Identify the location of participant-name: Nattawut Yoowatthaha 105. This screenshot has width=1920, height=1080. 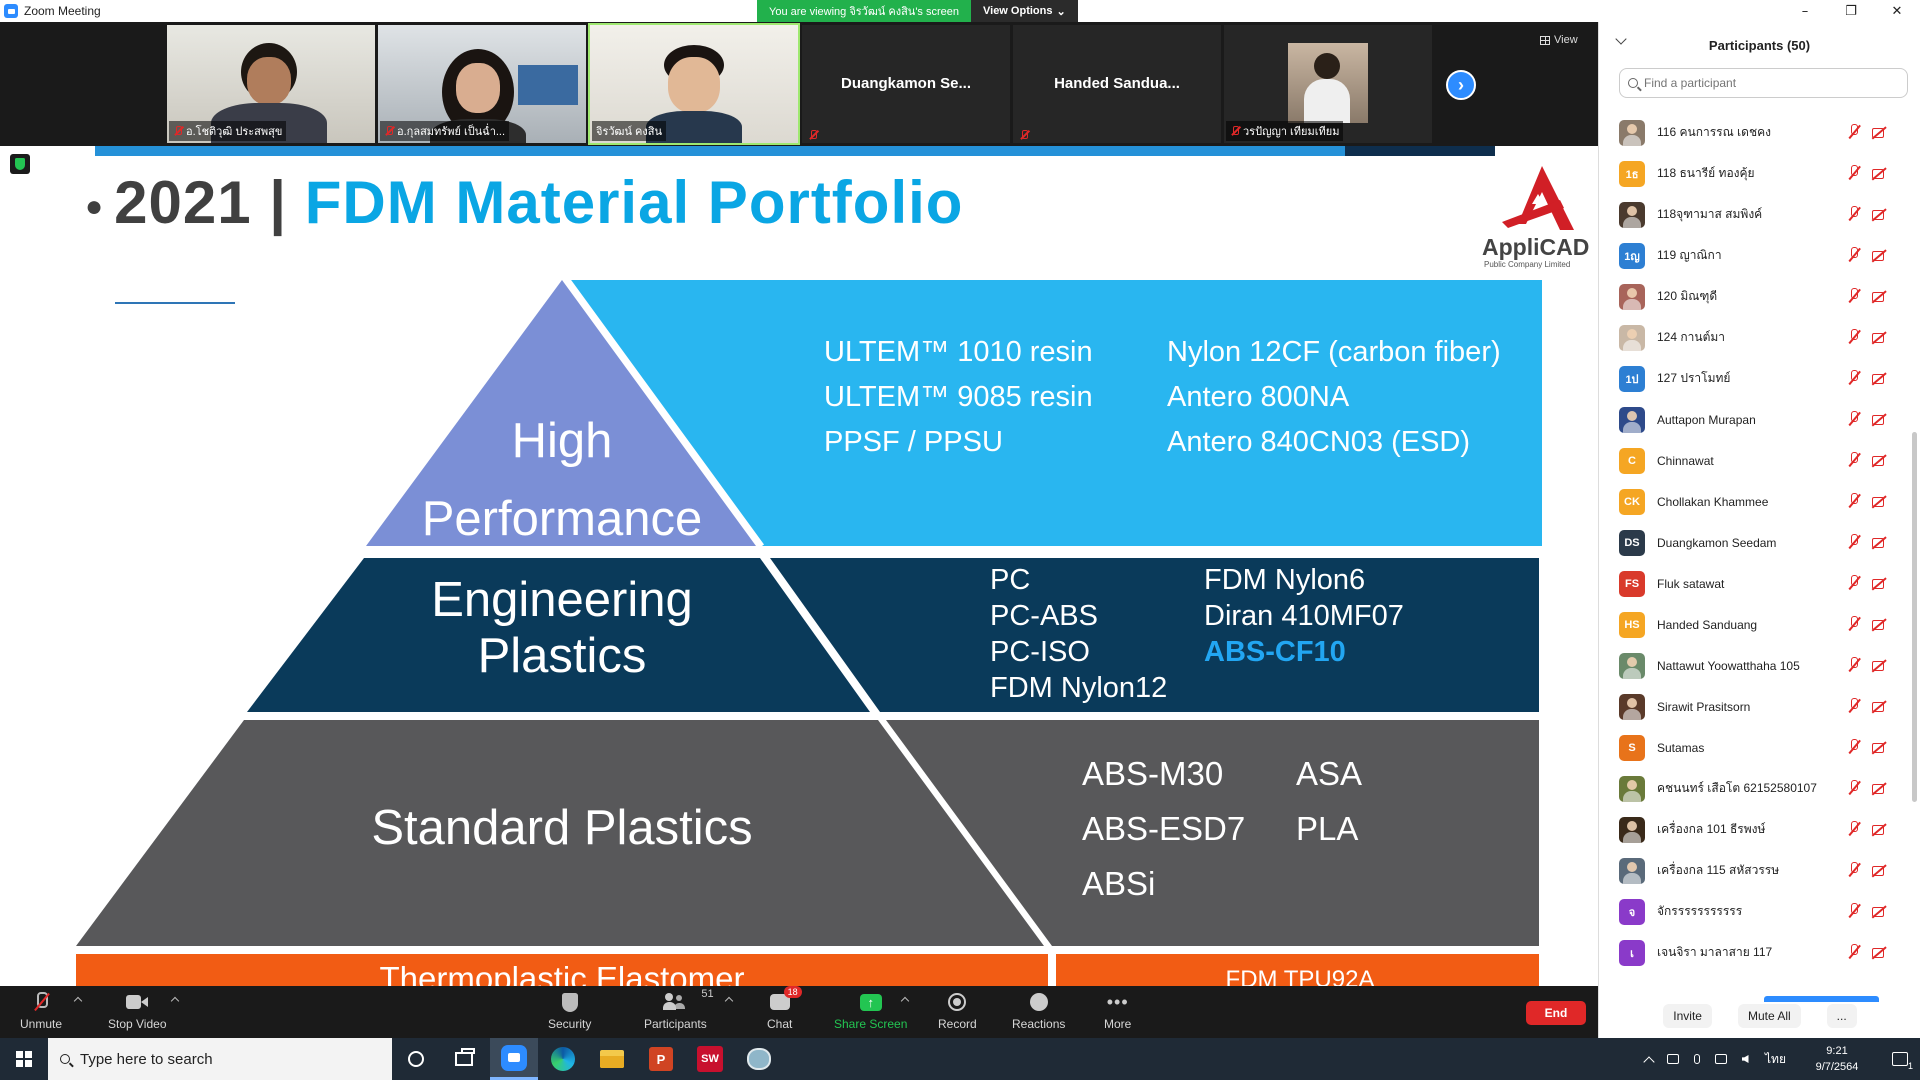
(1728, 665).